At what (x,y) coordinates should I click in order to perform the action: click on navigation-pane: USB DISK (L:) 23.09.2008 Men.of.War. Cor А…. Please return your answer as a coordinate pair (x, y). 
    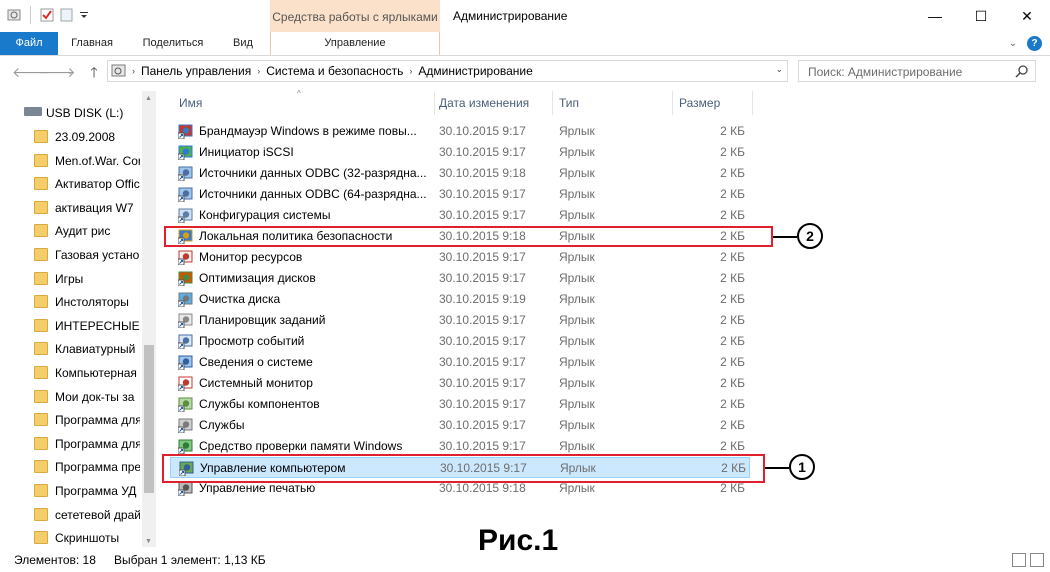
    Looking at the image, I should click on (79, 319).